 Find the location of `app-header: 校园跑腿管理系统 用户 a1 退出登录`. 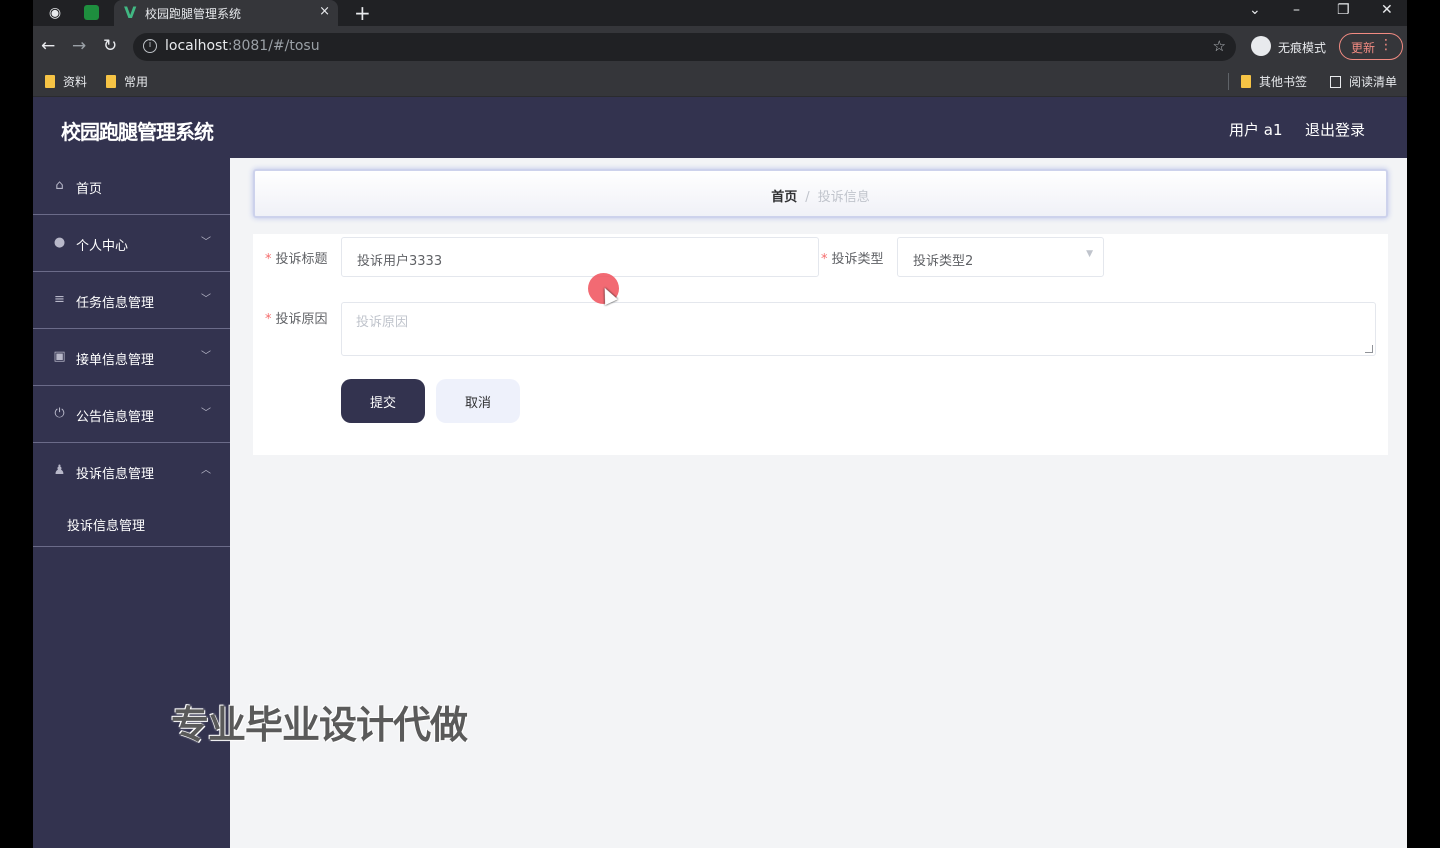

app-header: 校园跑腿管理系统 用户 a1 退出登录 is located at coordinates (720, 127).